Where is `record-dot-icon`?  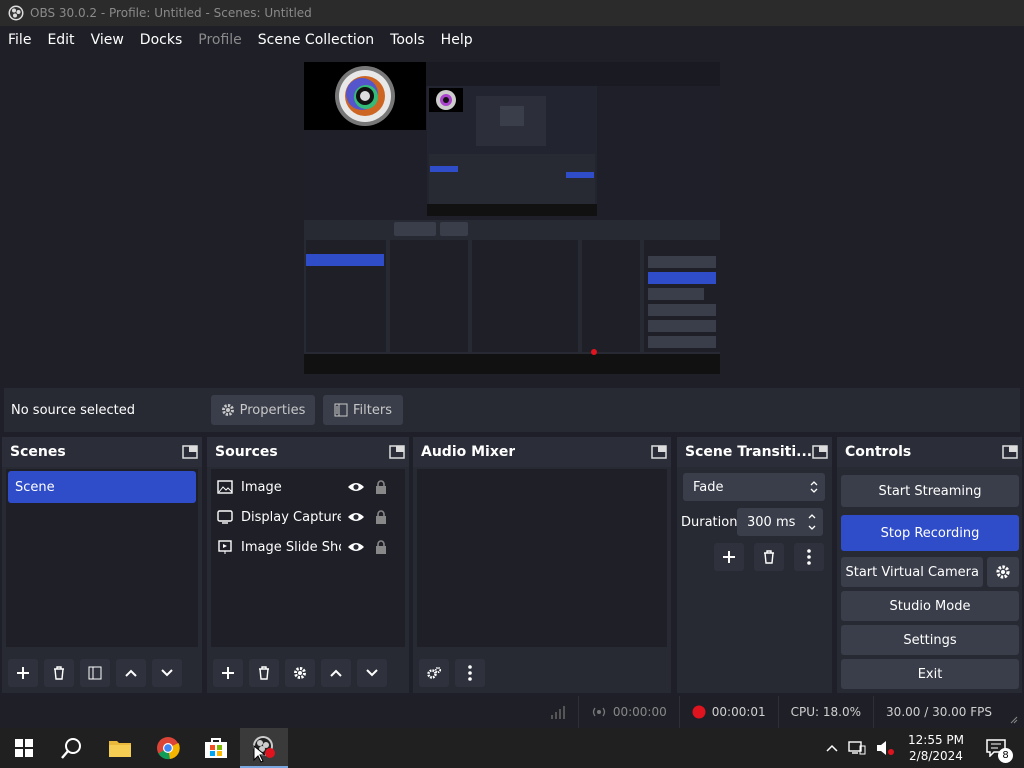 record-dot-icon is located at coordinates (699, 712).